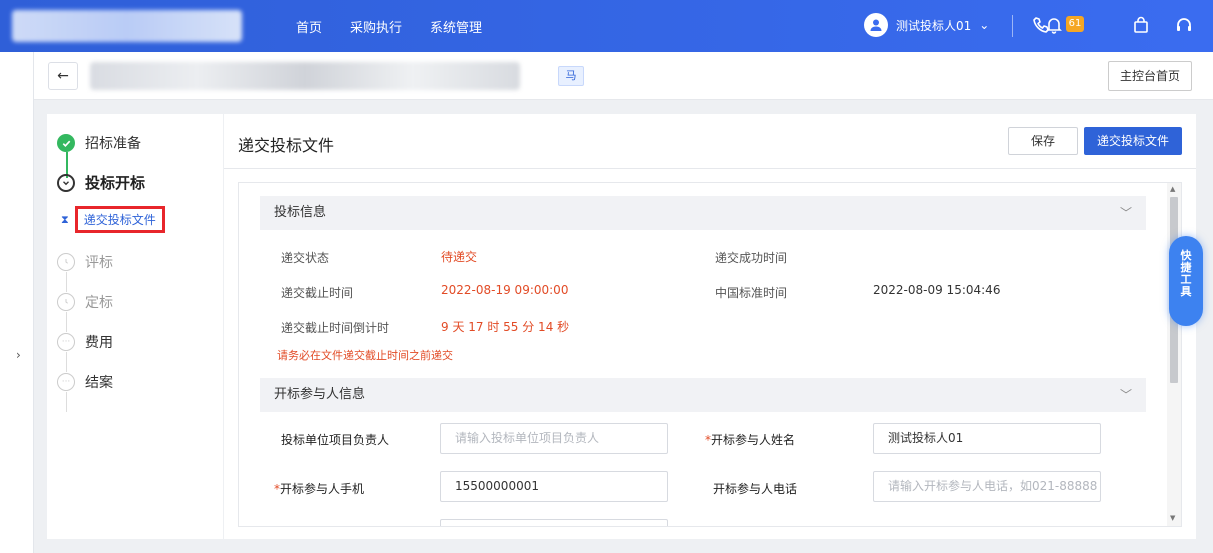  I want to click on step-label: 结案, so click(99, 383).